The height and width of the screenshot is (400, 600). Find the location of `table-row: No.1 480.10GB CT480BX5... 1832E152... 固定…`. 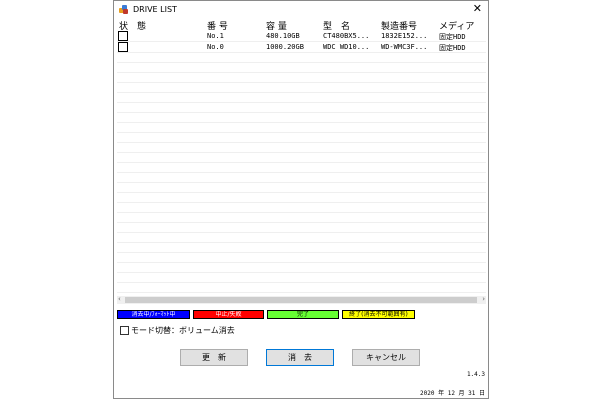

table-row: No.1 480.10GB CT480BX5... 1832E152... 固定… is located at coordinates (301, 36).